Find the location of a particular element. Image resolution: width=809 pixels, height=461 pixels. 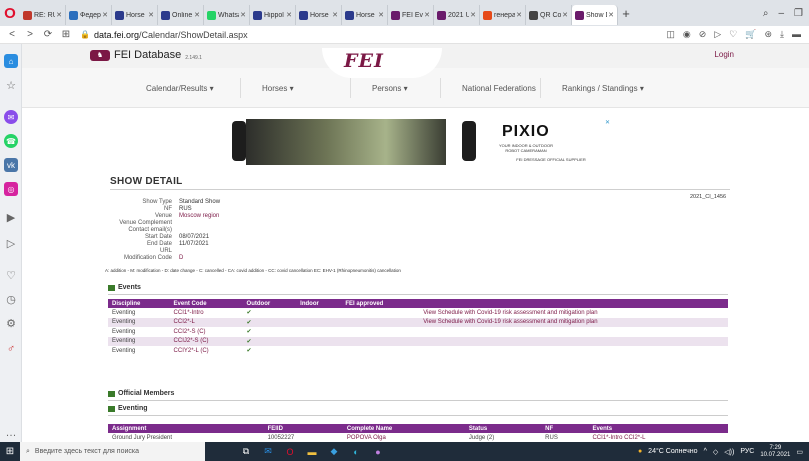

menu-item: Horses ▾ is located at coordinates (278, 88).